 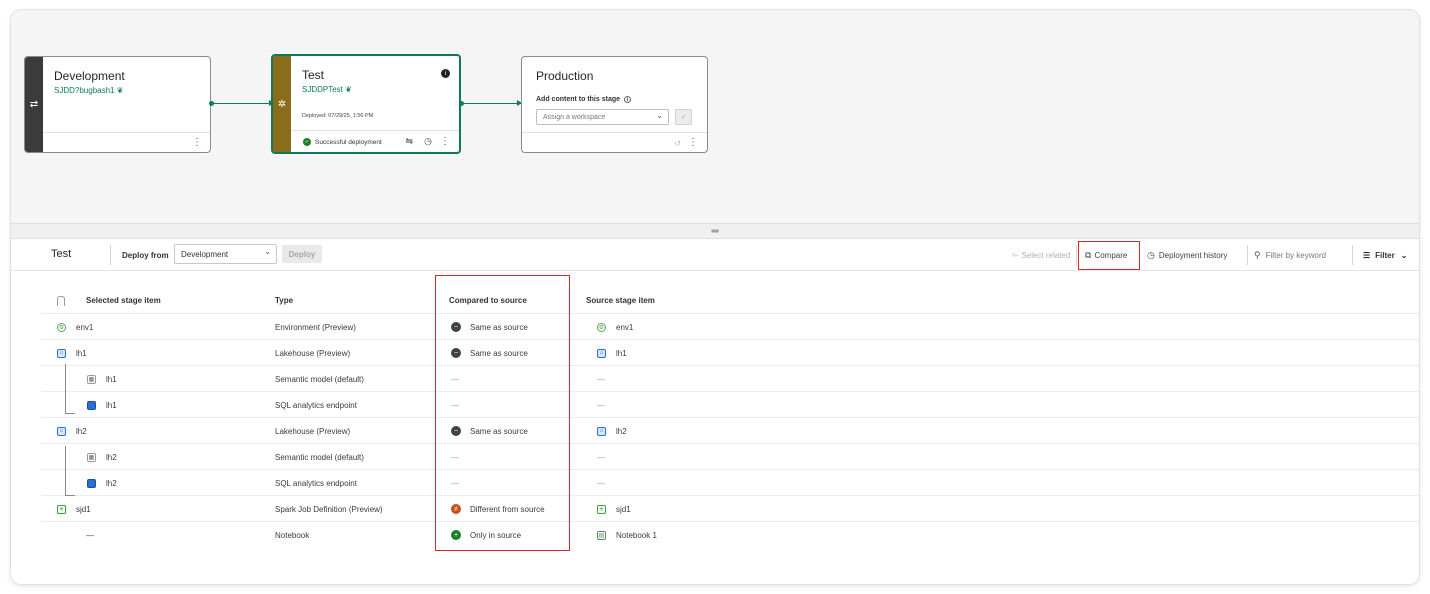 I want to click on source-item-name: sjd1, so click(x=623, y=509).